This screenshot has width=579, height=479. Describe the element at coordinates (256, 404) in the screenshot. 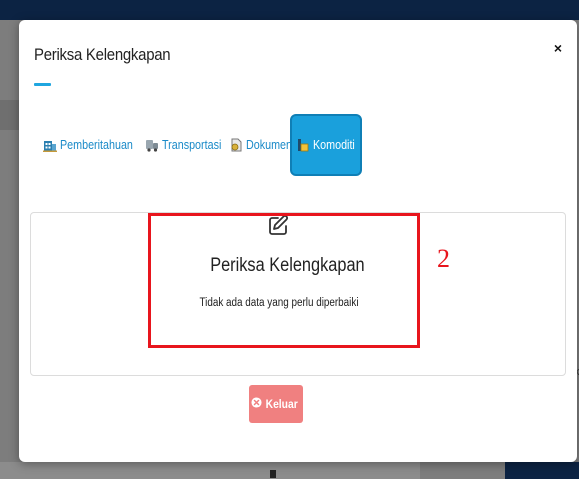

I see `close-circle-icon` at that location.